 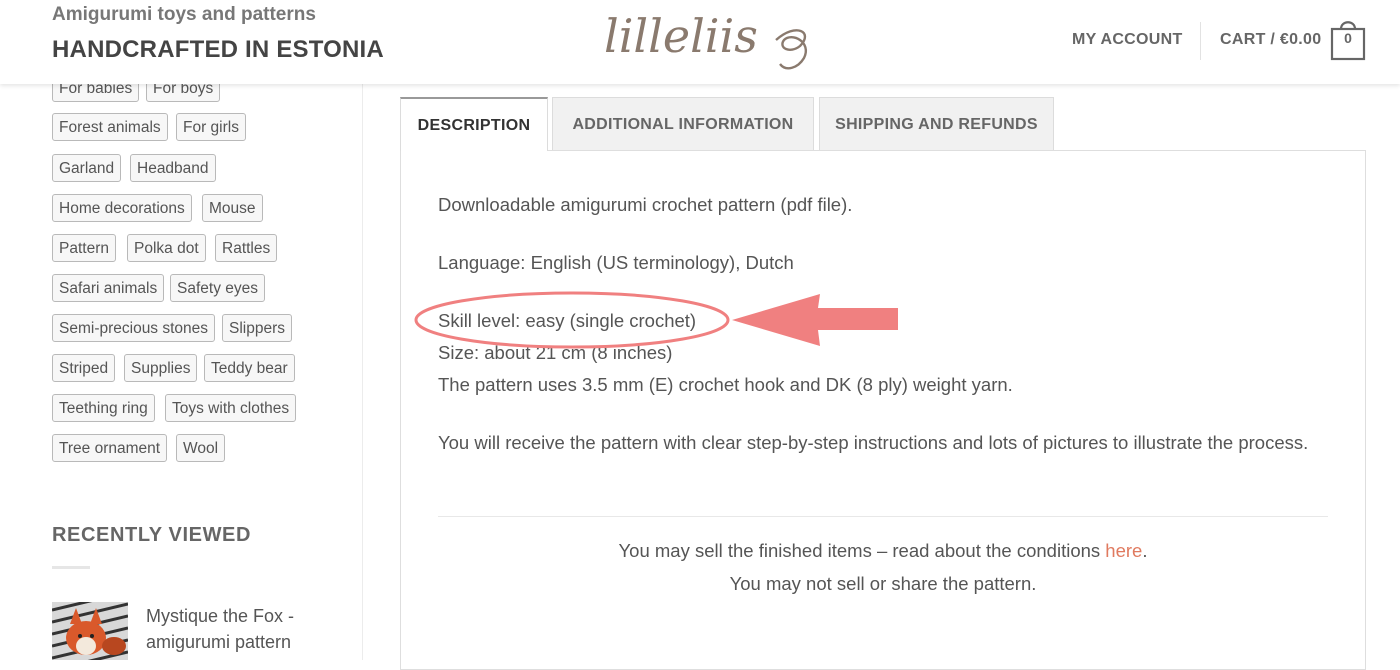 What do you see at coordinates (217, 288) in the screenshot?
I see `tag-safety-eyes: Safety eyes` at bounding box center [217, 288].